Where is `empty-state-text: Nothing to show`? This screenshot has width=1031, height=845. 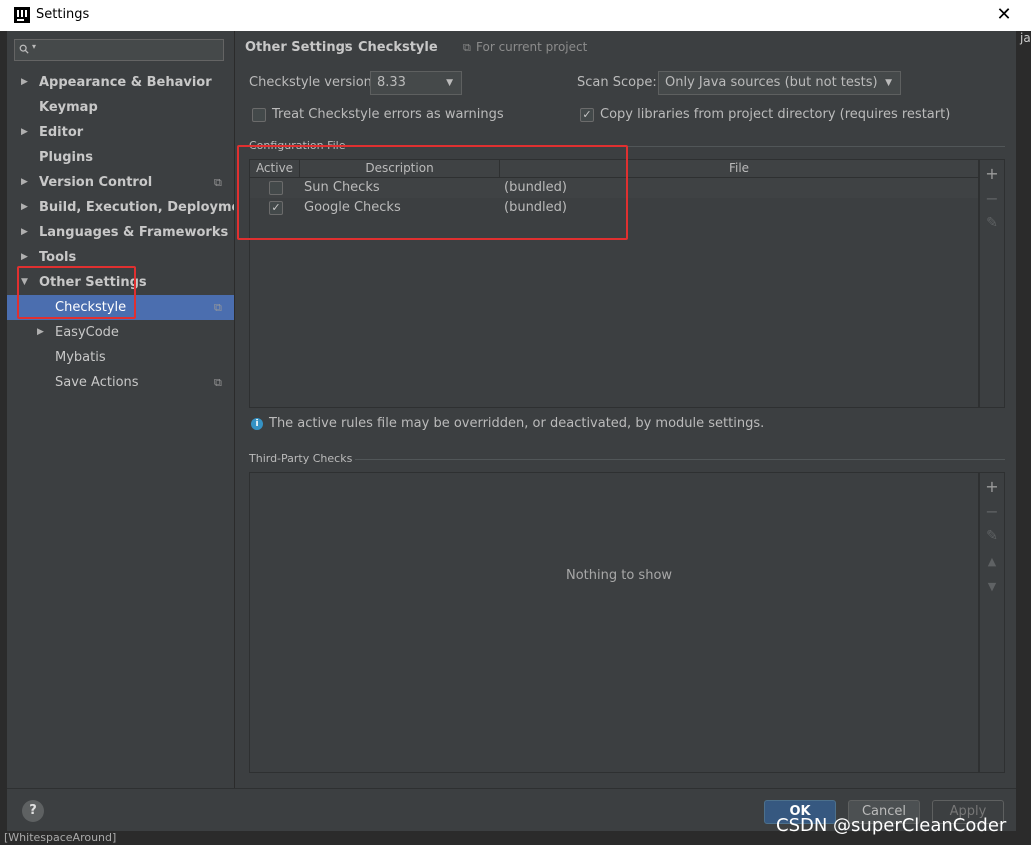 empty-state-text: Nothing to show is located at coordinates (619, 575).